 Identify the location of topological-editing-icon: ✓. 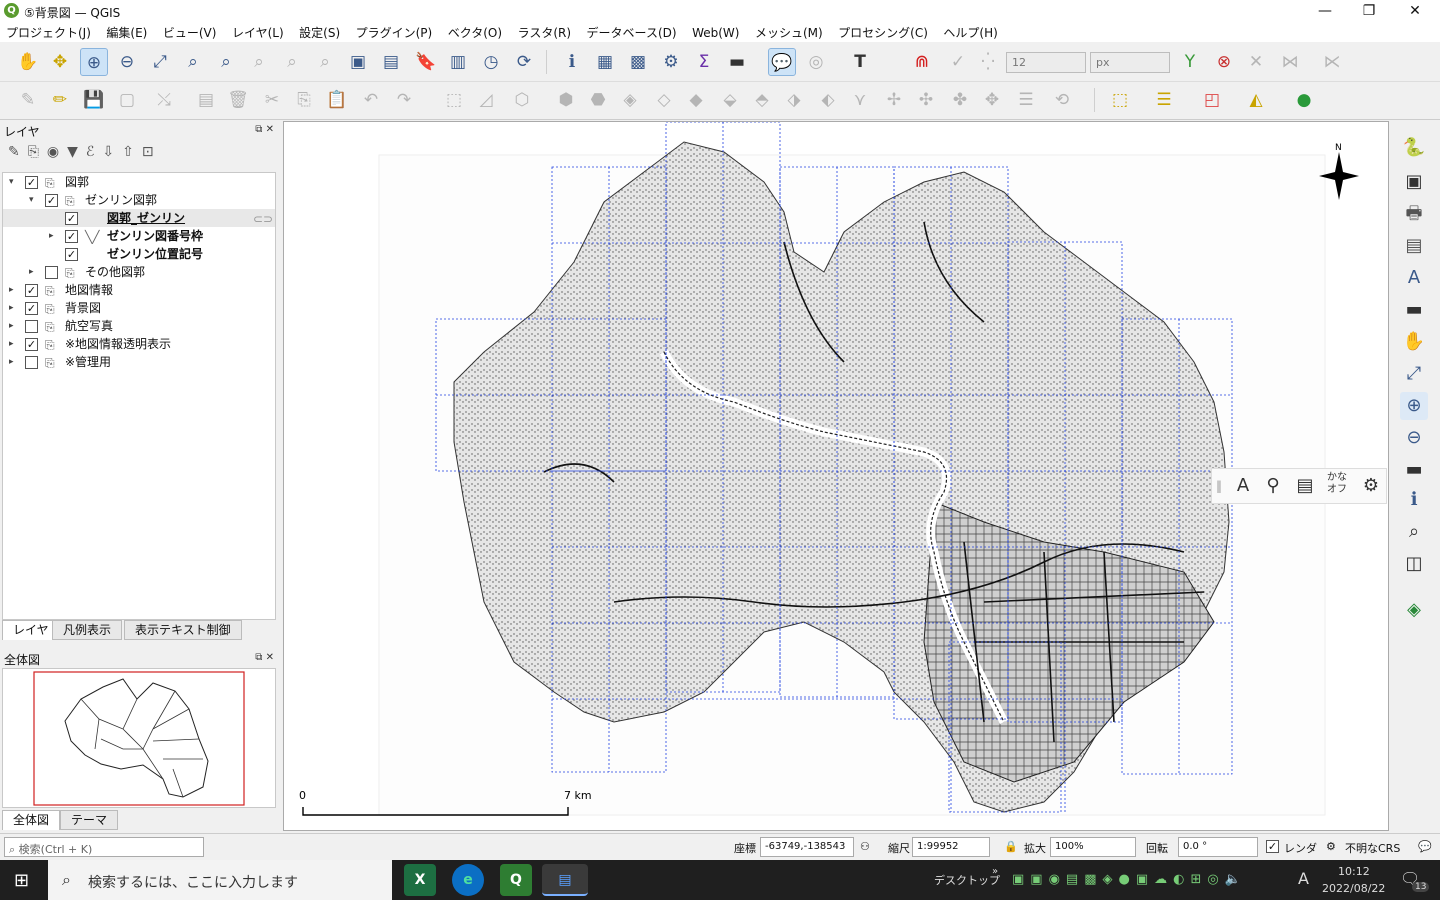
(958, 62).